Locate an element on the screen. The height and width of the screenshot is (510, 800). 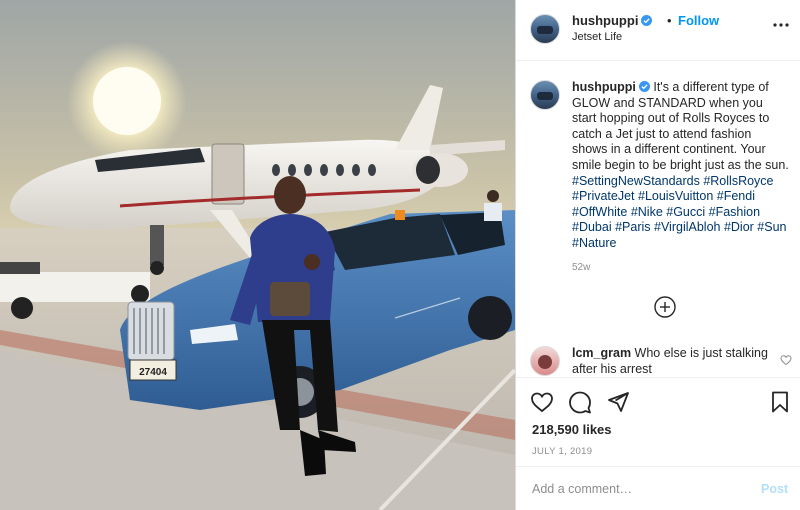
comment-bubble-icon is located at coordinates (580, 402).